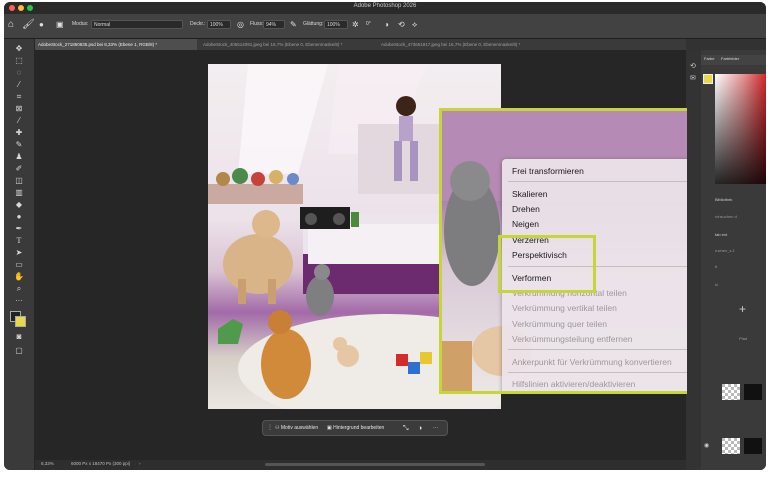 The image size is (770, 490). What do you see at coordinates (137, 24) in the screenshot?
I see `mode-select: Normal` at bounding box center [137, 24].